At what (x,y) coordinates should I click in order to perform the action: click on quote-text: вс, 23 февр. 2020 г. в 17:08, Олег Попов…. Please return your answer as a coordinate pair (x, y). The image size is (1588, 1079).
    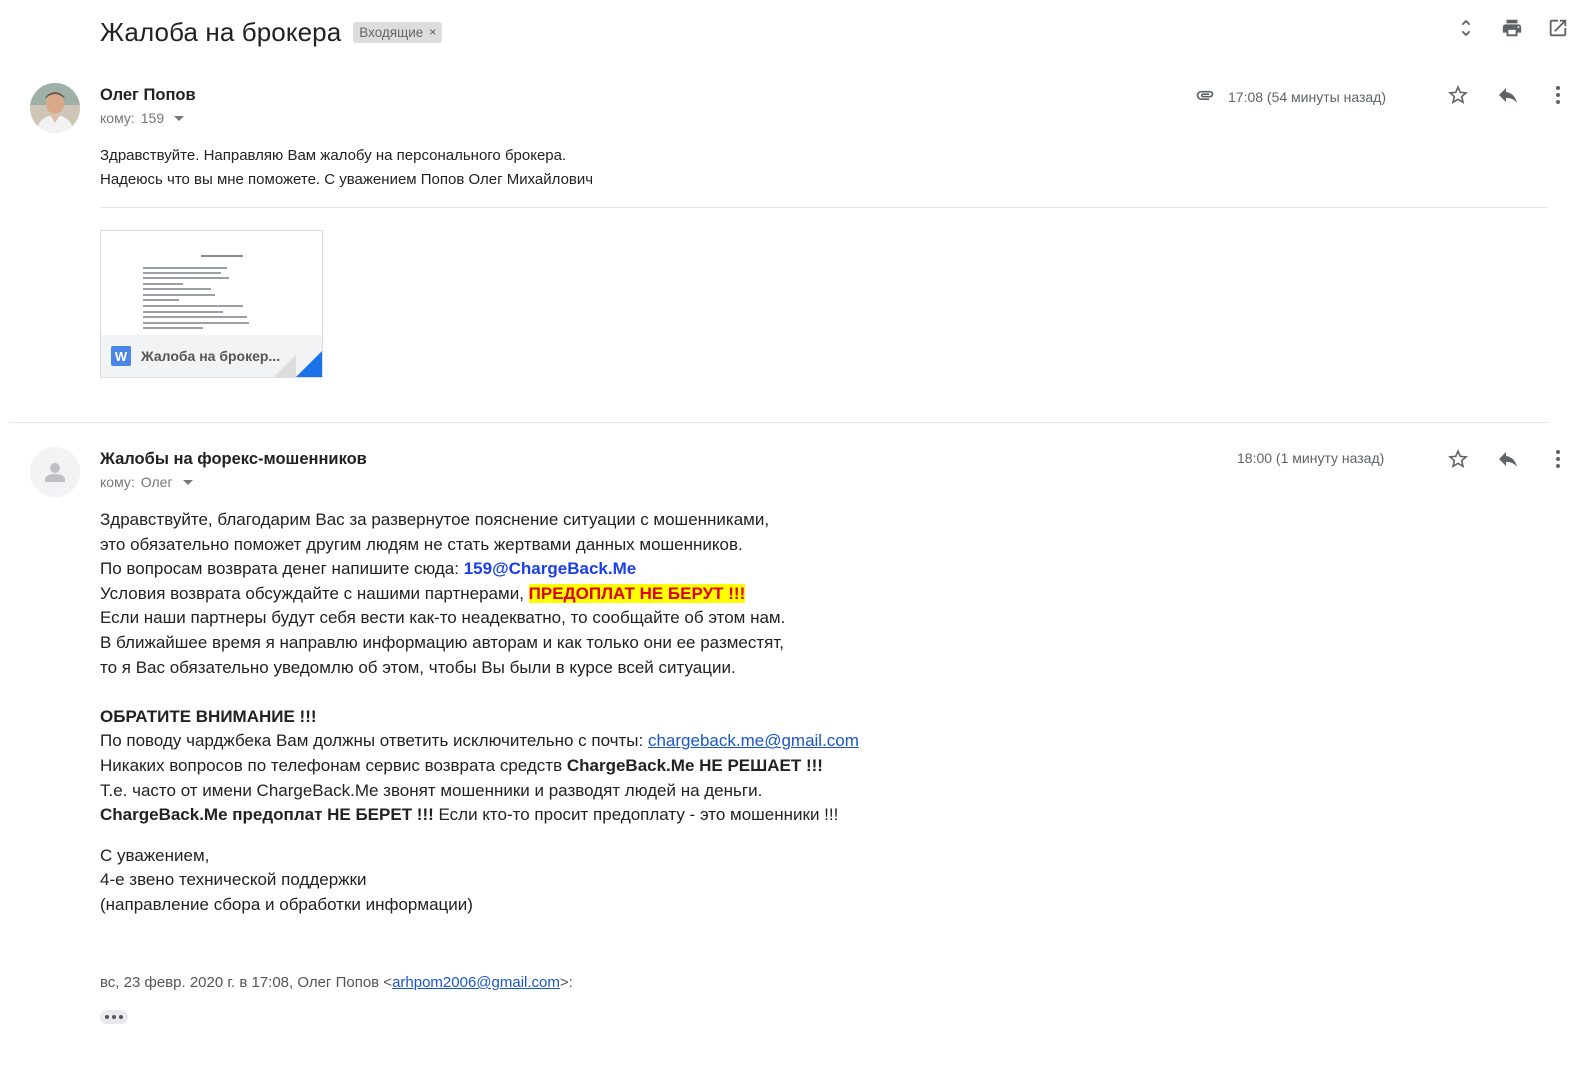
    Looking at the image, I should click on (246, 982).